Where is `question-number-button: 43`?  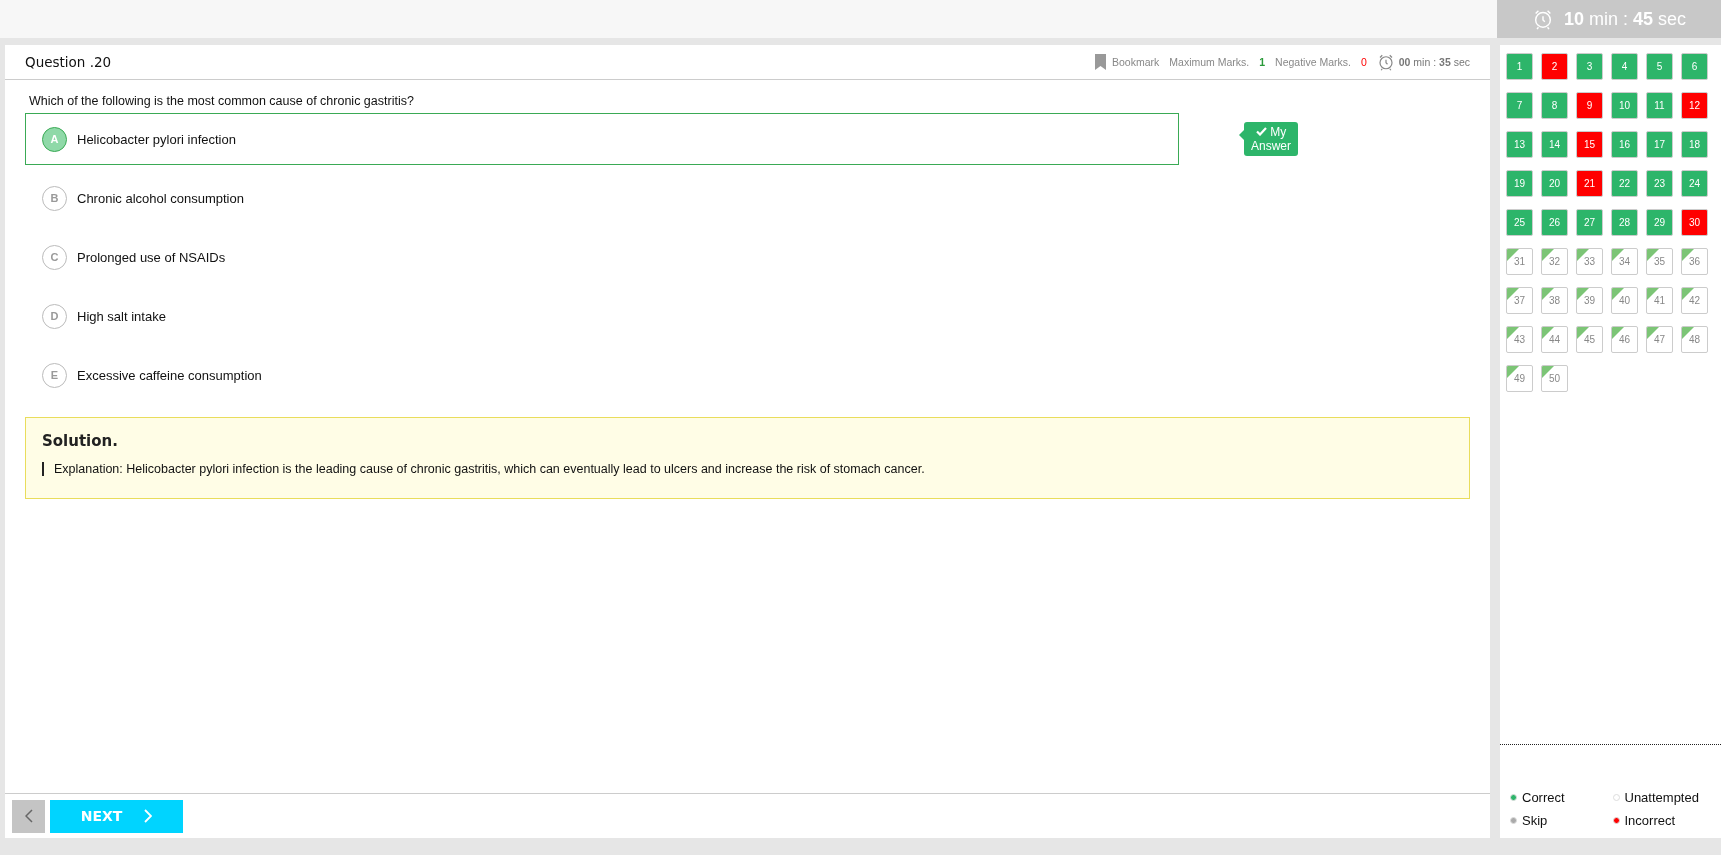
question-number-button: 43 is located at coordinates (1519, 339).